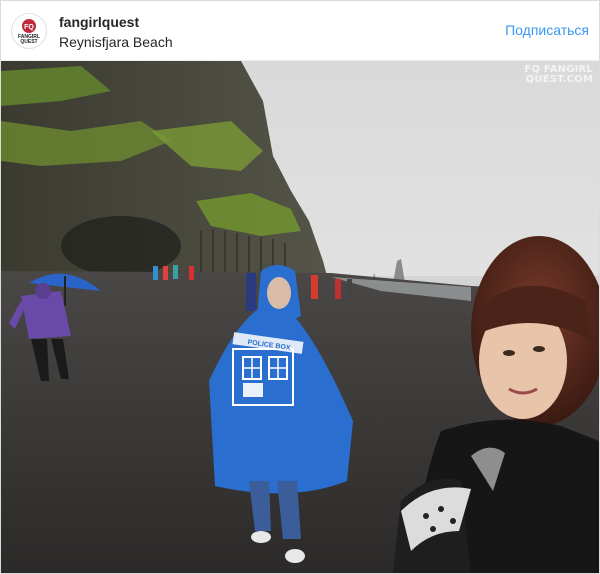  What do you see at coordinates (116, 42) in the screenshot?
I see `location-link: Reynisfjara Beach` at bounding box center [116, 42].